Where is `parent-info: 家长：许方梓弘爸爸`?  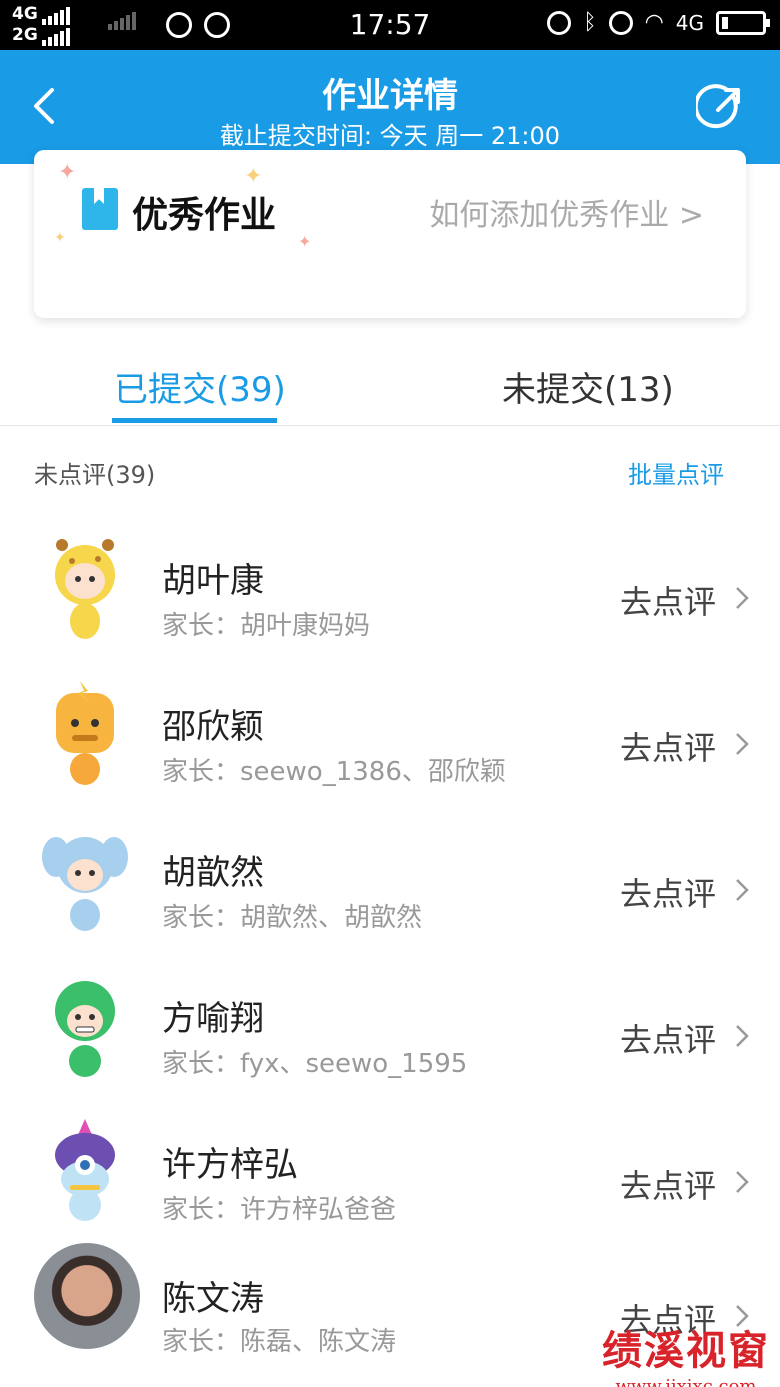 parent-info: 家长：许方梓弘爸爸 is located at coordinates (279, 1210).